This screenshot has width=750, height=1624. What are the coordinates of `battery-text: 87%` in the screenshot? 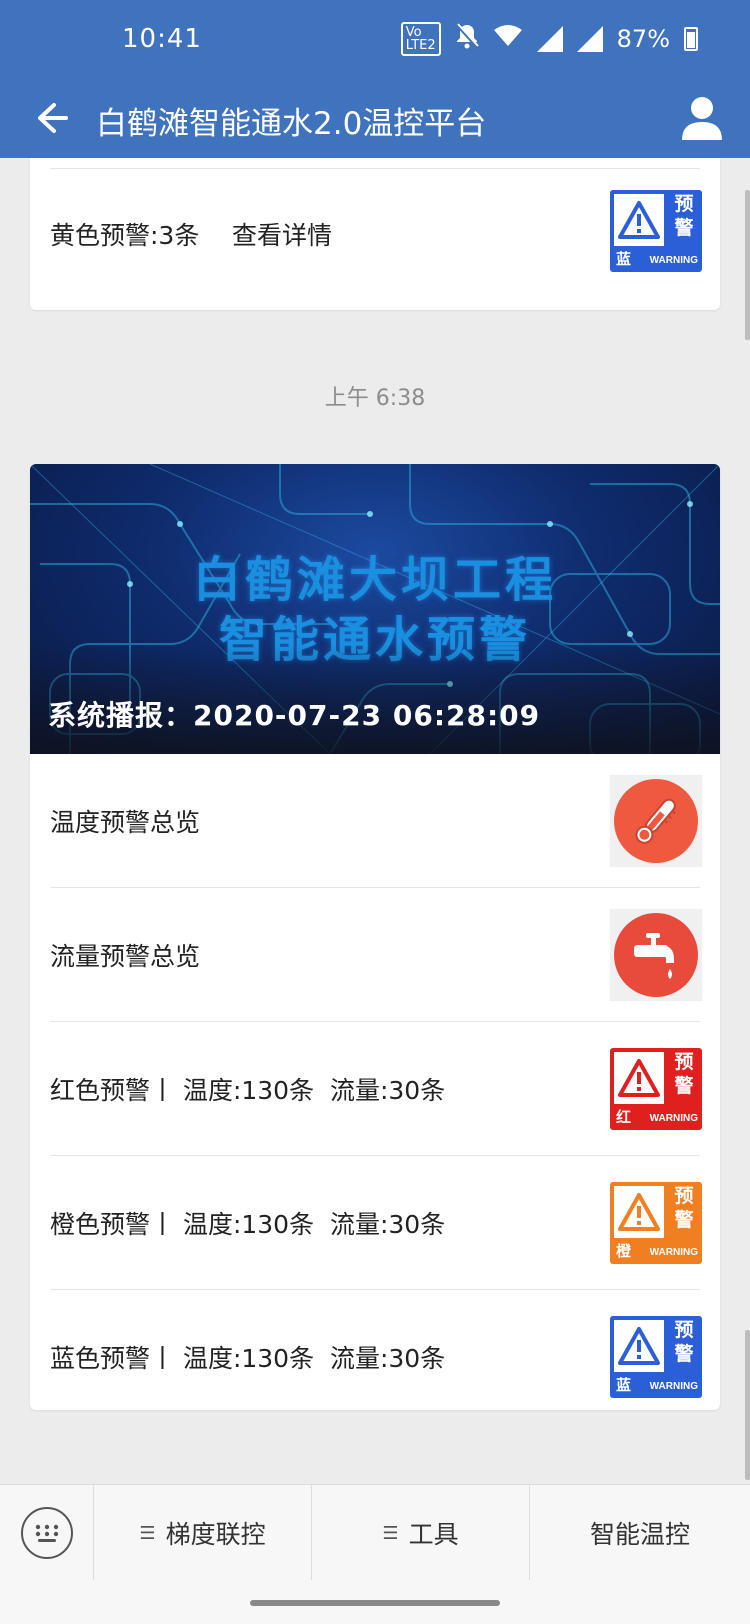 It's located at (643, 39).